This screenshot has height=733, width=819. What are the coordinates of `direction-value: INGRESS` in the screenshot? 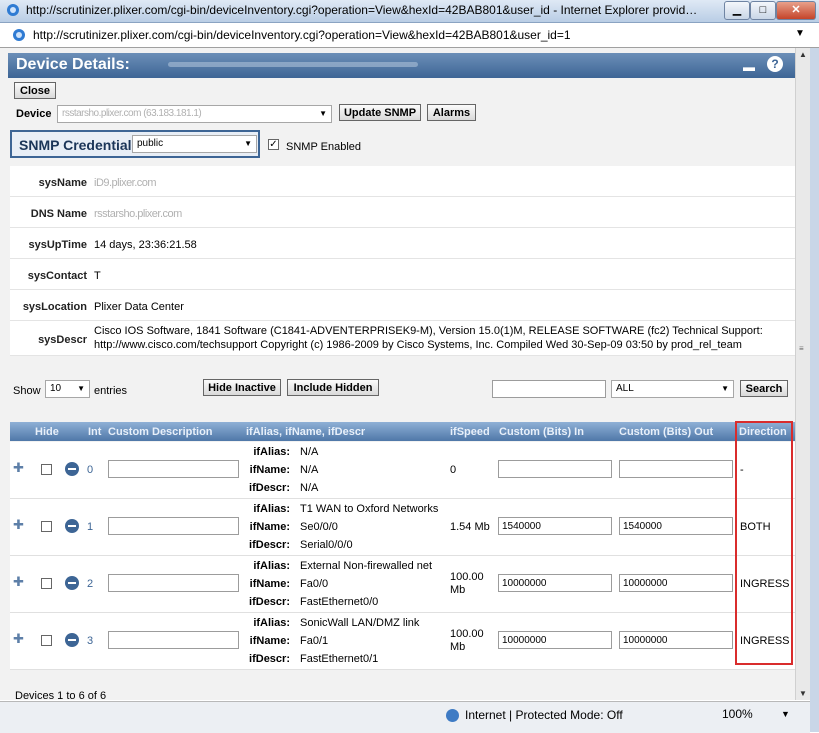 It's located at (765, 584).